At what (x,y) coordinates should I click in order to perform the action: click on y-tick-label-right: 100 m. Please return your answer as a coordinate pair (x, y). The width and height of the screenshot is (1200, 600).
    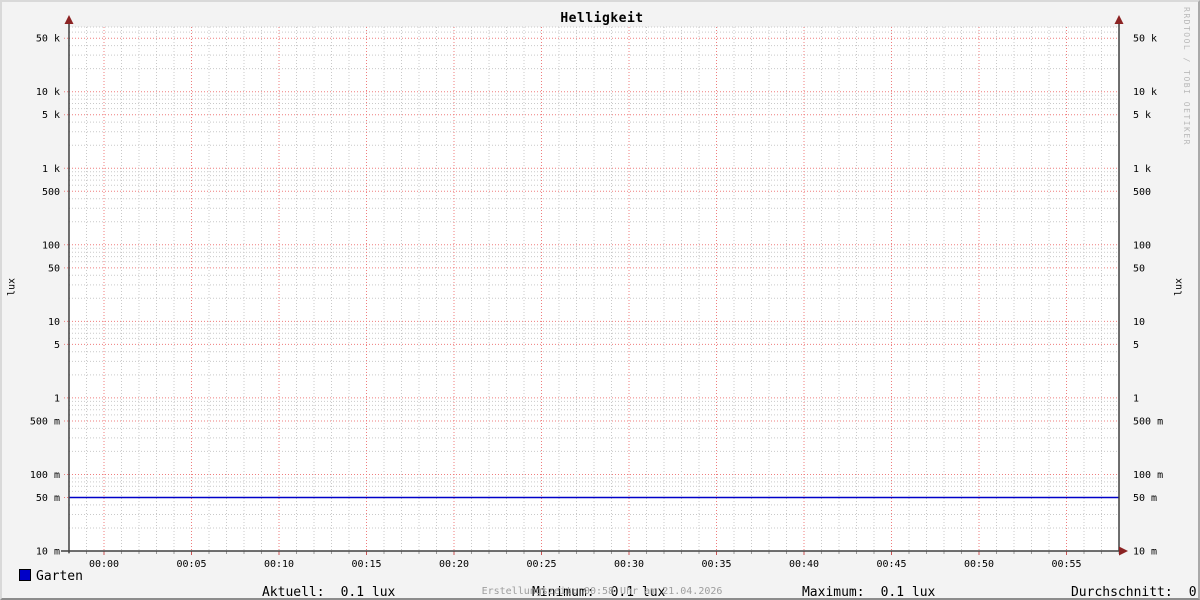
    Looking at the image, I should click on (1148, 475).